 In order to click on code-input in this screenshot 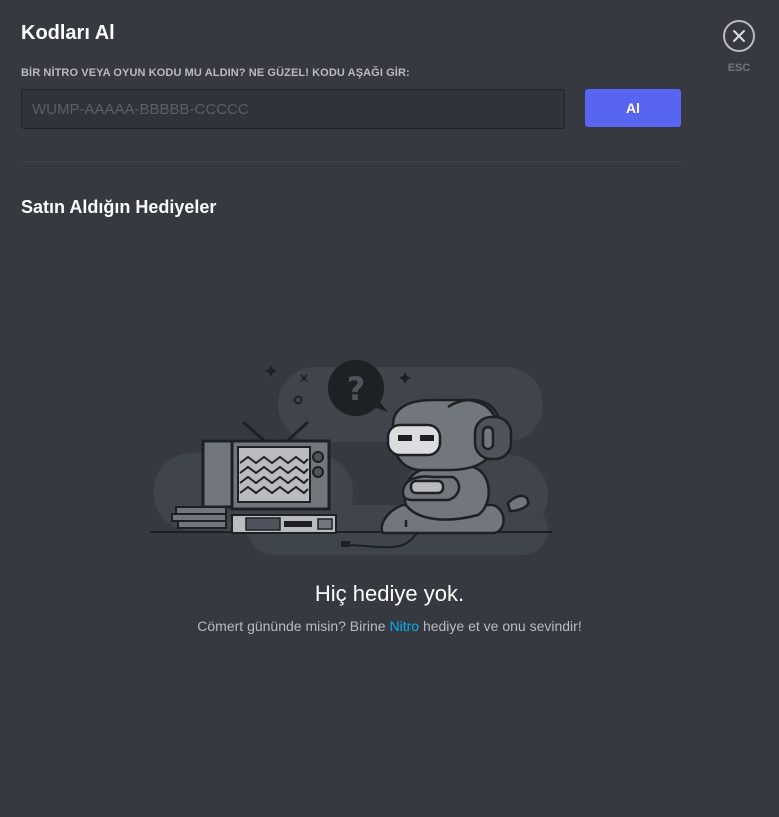, I will do `click(293, 109)`.